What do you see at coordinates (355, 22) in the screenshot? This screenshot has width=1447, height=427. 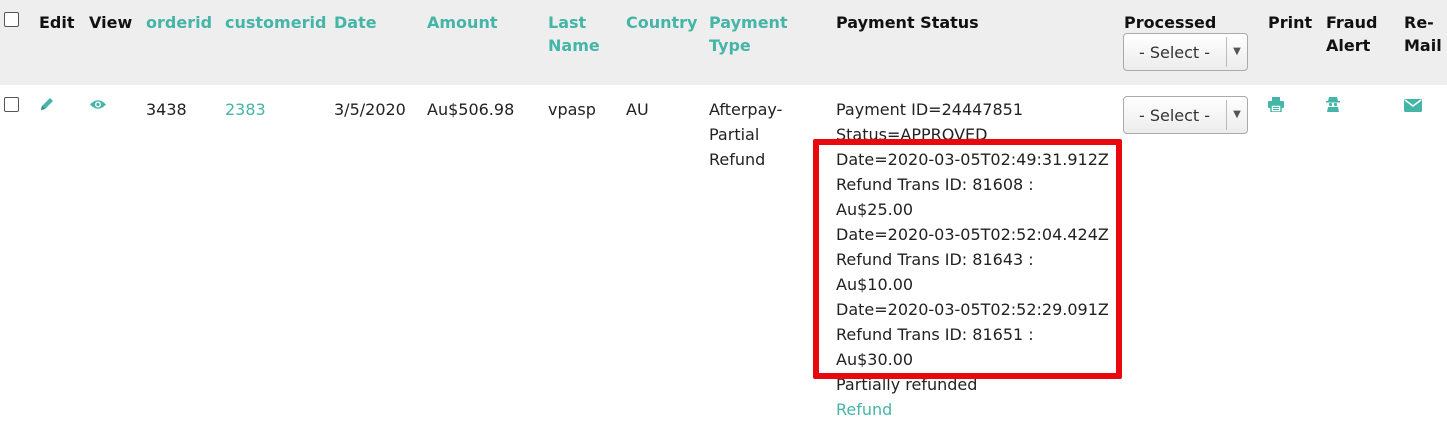 I see `header-date: Date` at bounding box center [355, 22].